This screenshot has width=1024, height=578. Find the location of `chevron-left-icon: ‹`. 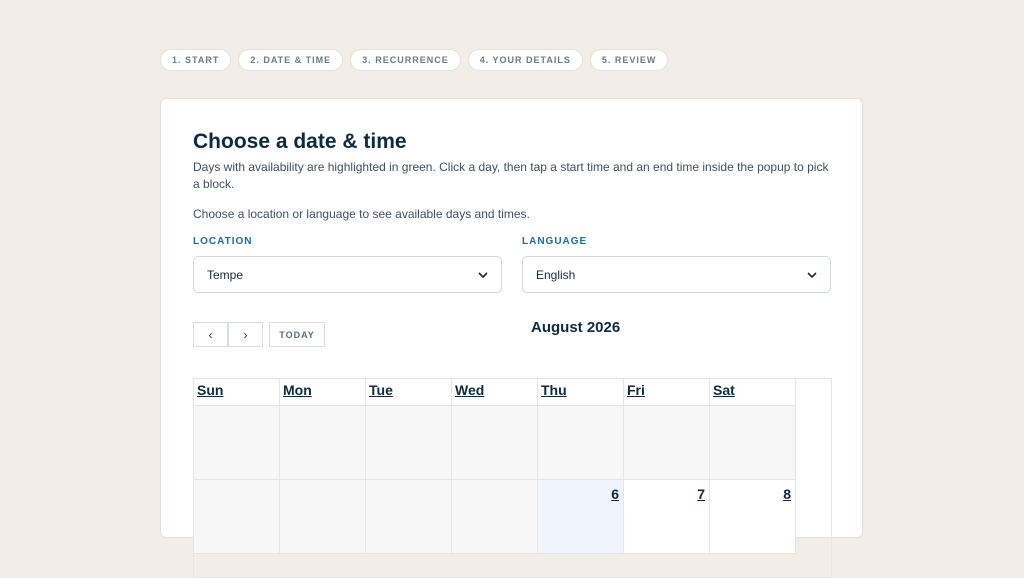

chevron-left-icon: ‹ is located at coordinates (210, 334).